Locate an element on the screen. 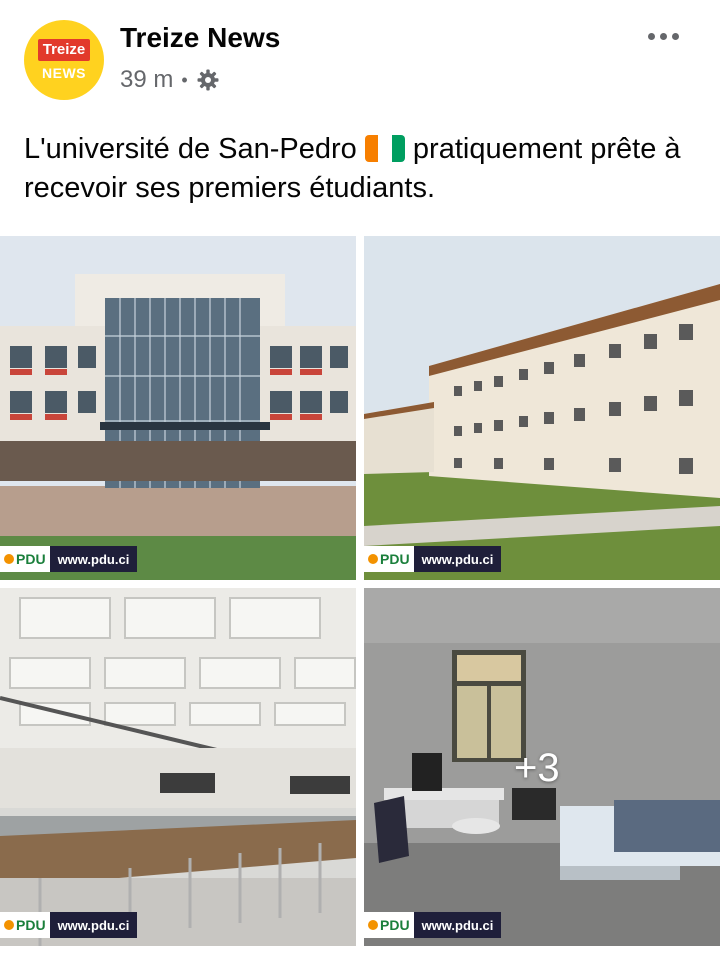  more-photos-count: +3 is located at coordinates (537, 768).